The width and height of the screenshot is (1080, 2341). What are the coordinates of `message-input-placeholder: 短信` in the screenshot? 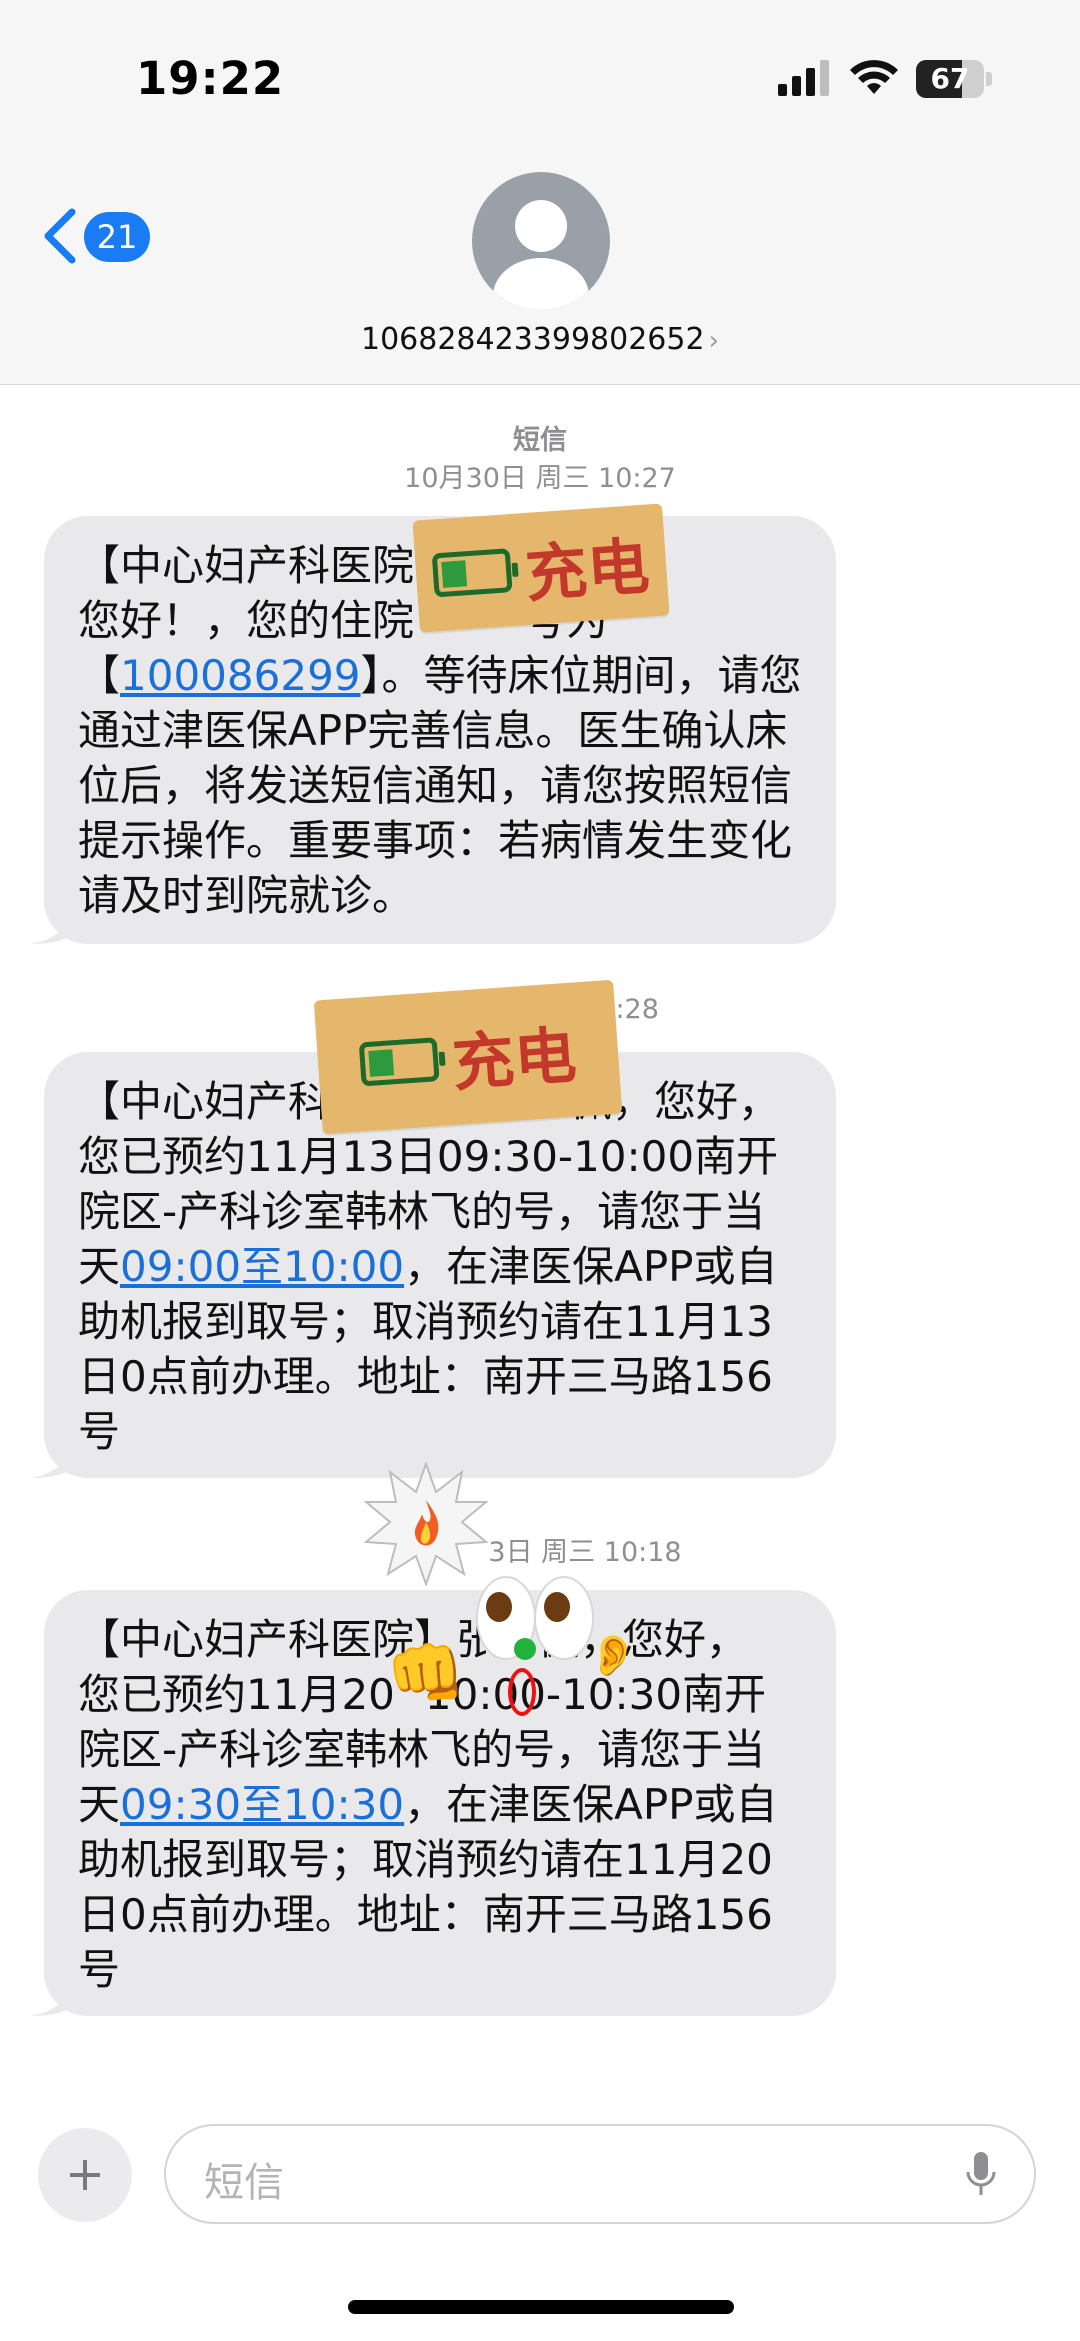 It's located at (244, 2183).